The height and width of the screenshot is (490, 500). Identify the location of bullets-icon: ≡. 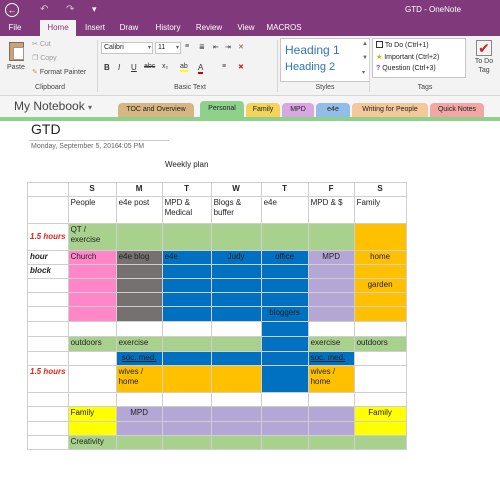
(187, 46).